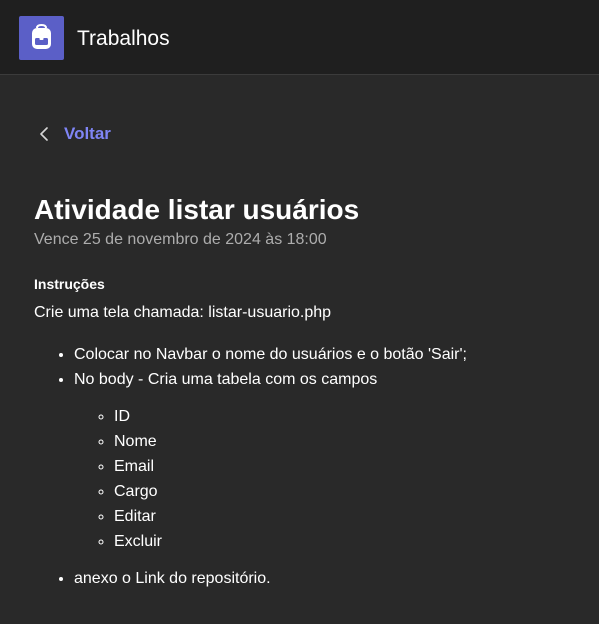 The height and width of the screenshot is (624, 599). Describe the element at coordinates (69, 284) in the screenshot. I see `instructions-heading: Instruções` at that location.